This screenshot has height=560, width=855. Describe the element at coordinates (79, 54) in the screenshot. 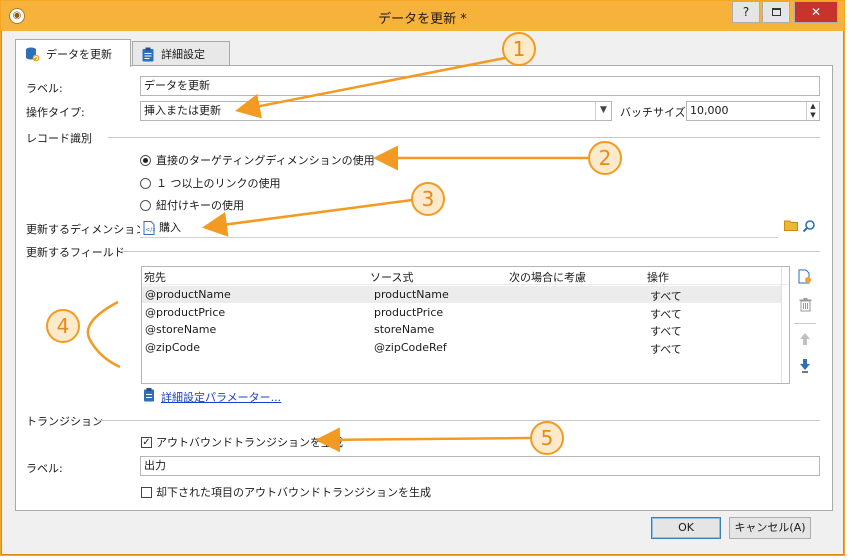

I see `tab-update-data-label: データを更新` at that location.